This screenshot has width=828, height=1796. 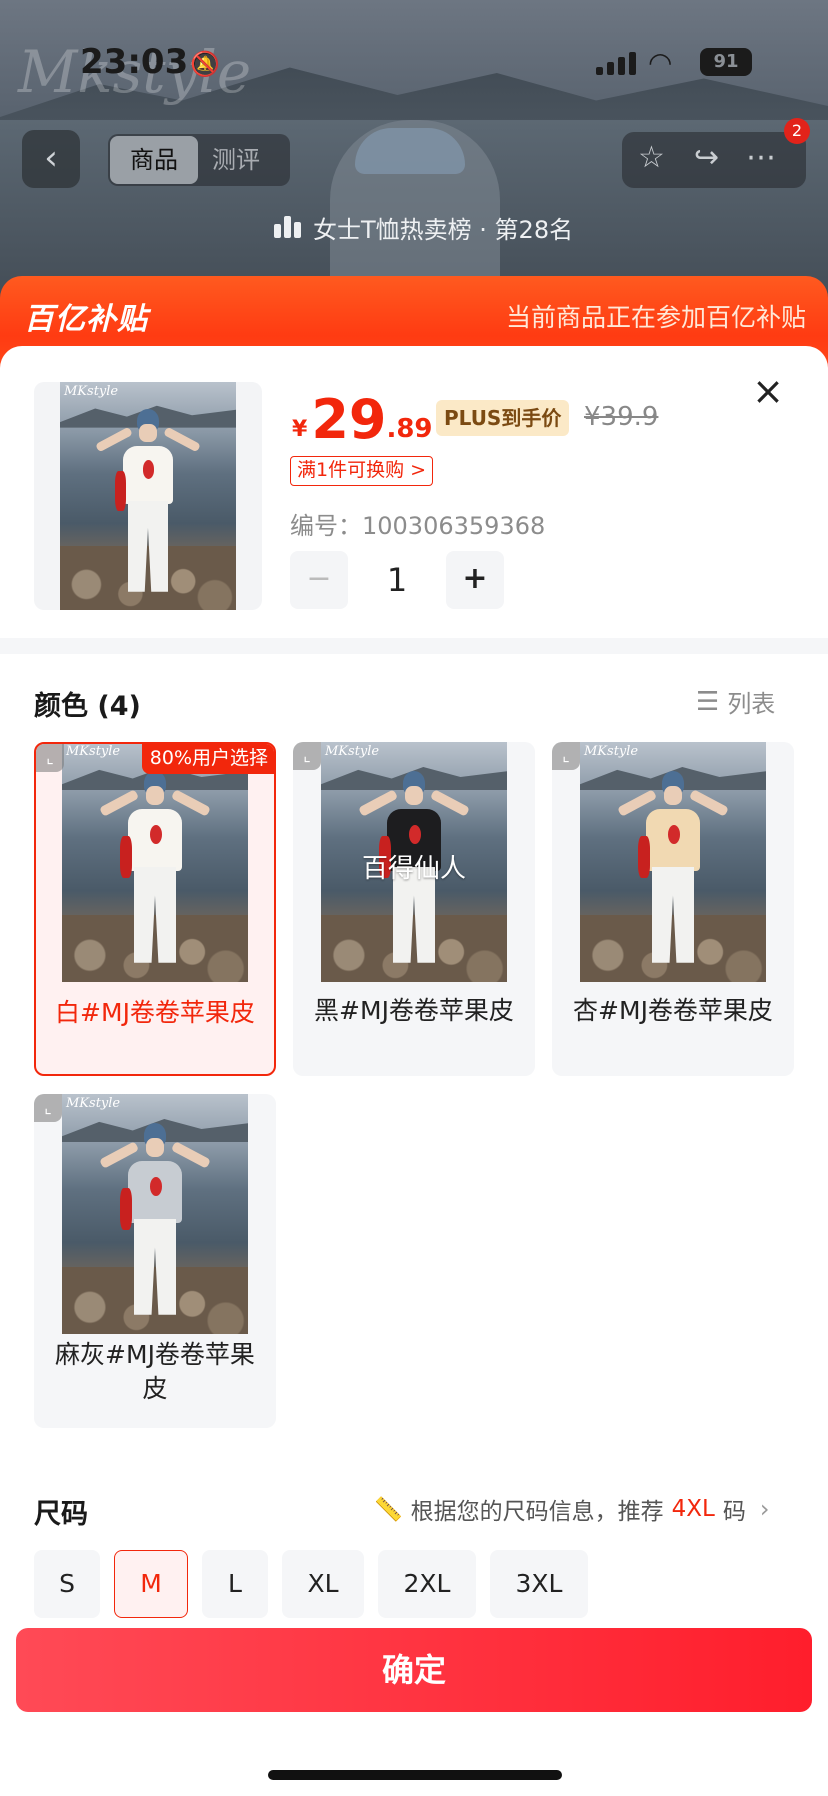 What do you see at coordinates (621, 417) in the screenshot?
I see `original-price: ¥39.9` at bounding box center [621, 417].